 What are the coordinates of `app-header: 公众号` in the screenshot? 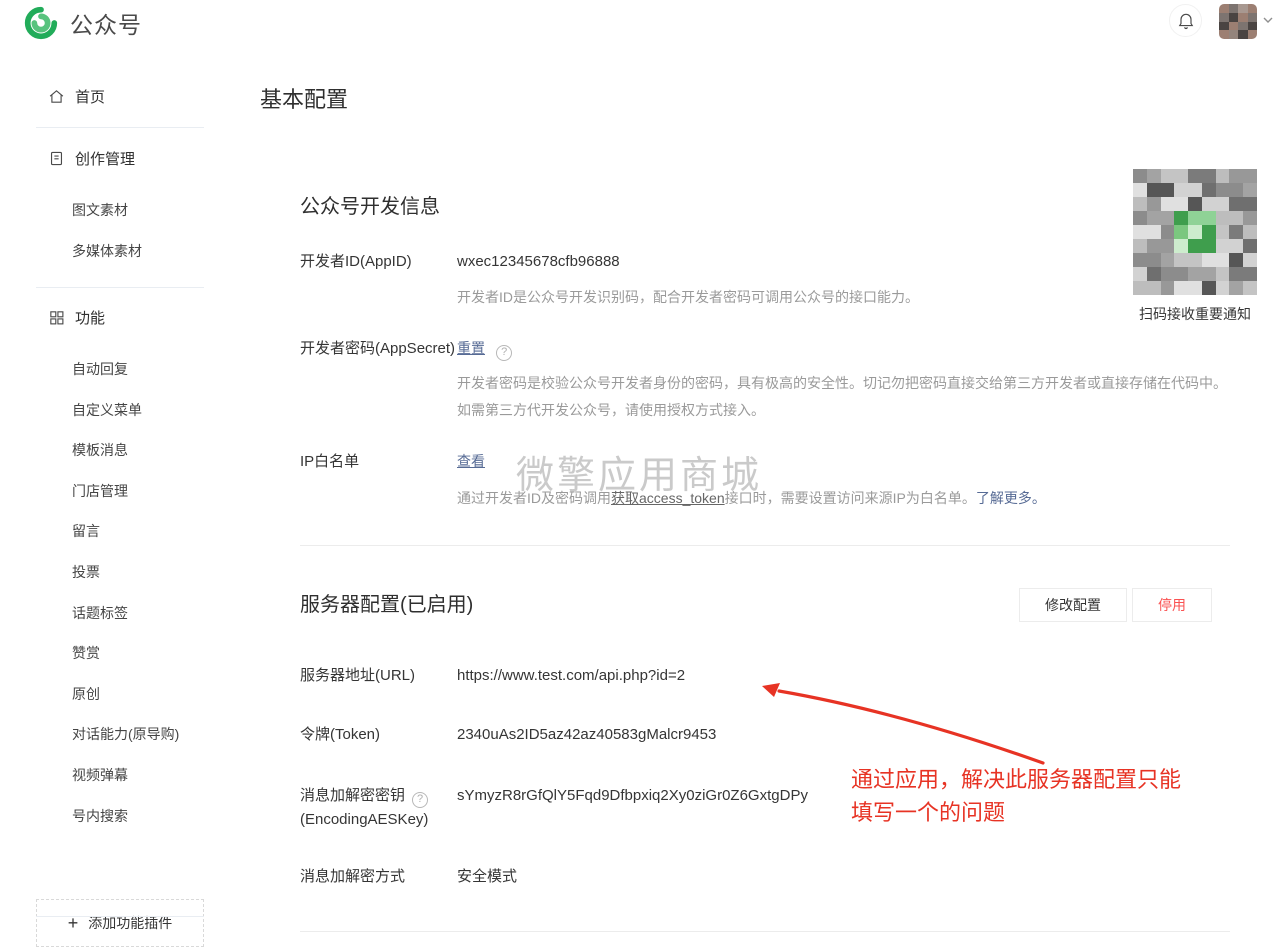 It's located at (640, 24).